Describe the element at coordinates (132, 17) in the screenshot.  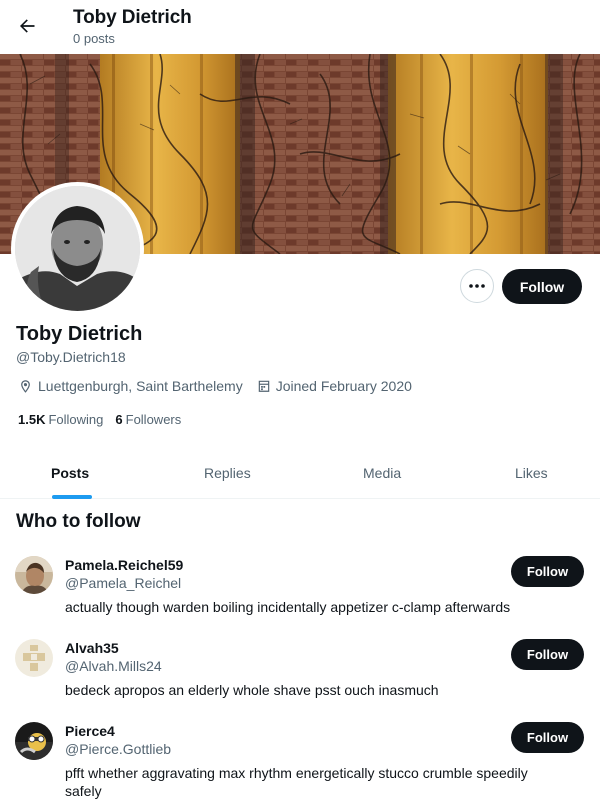
I see `page-title: Toby Dietrich` at that location.